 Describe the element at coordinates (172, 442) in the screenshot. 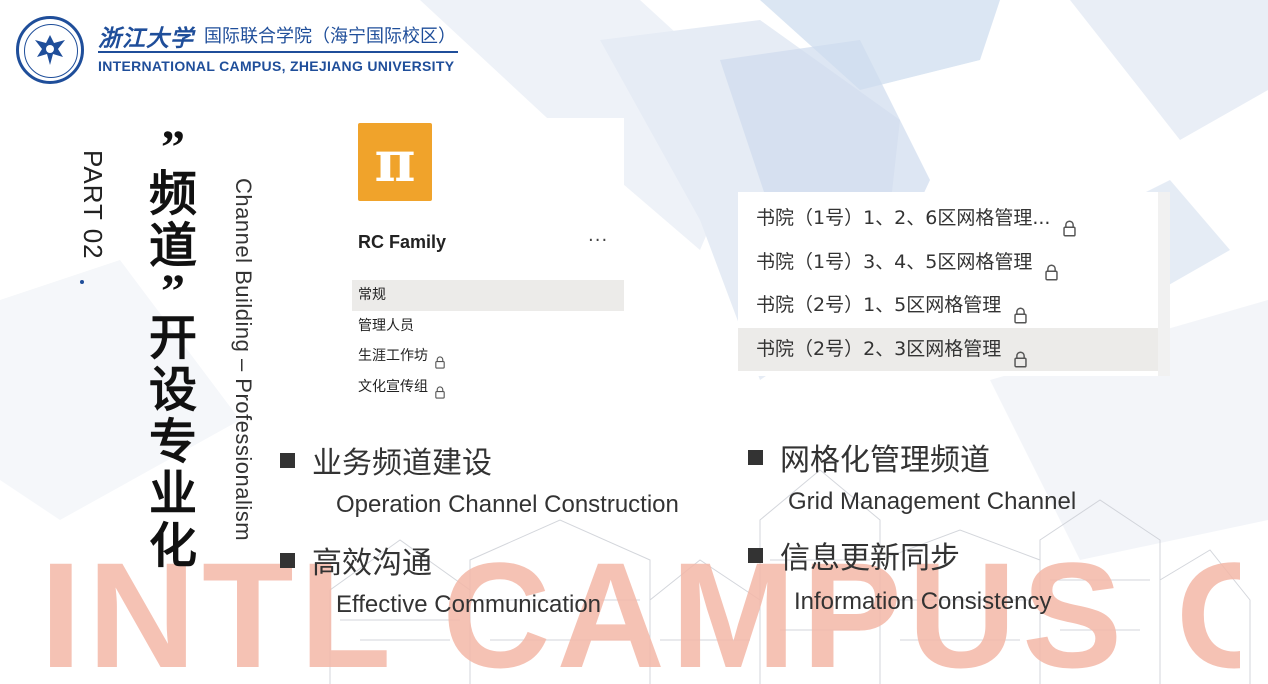

I see `title-char: 专` at that location.